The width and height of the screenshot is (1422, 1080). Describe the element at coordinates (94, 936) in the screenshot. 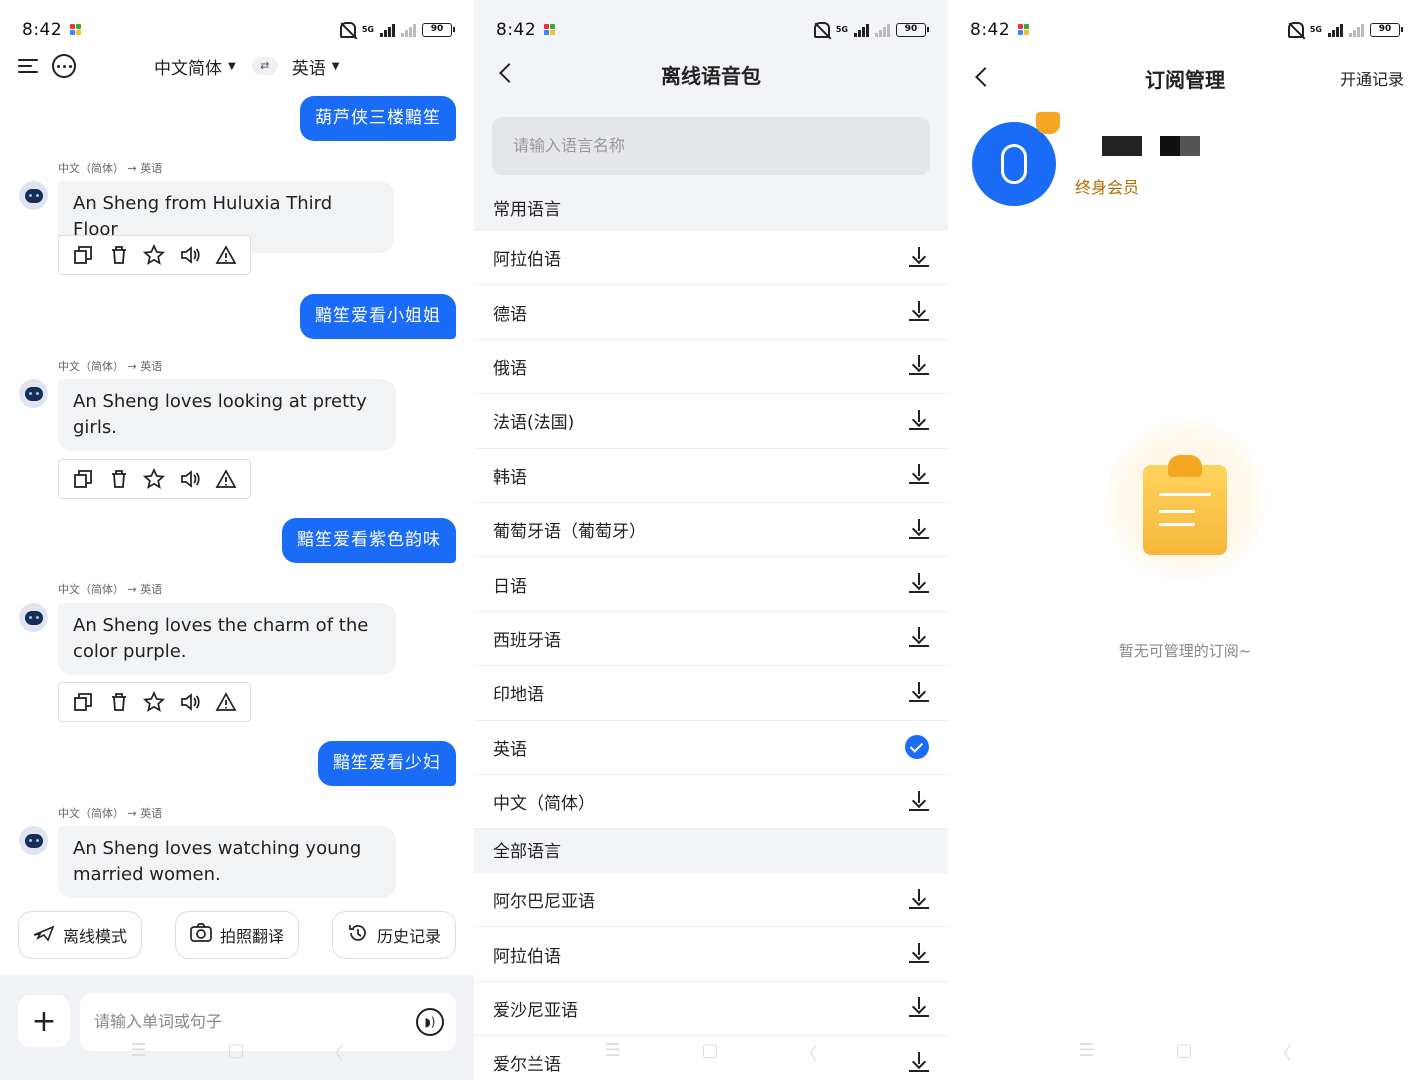

I see `offline-mode-label: 离线模式` at that location.